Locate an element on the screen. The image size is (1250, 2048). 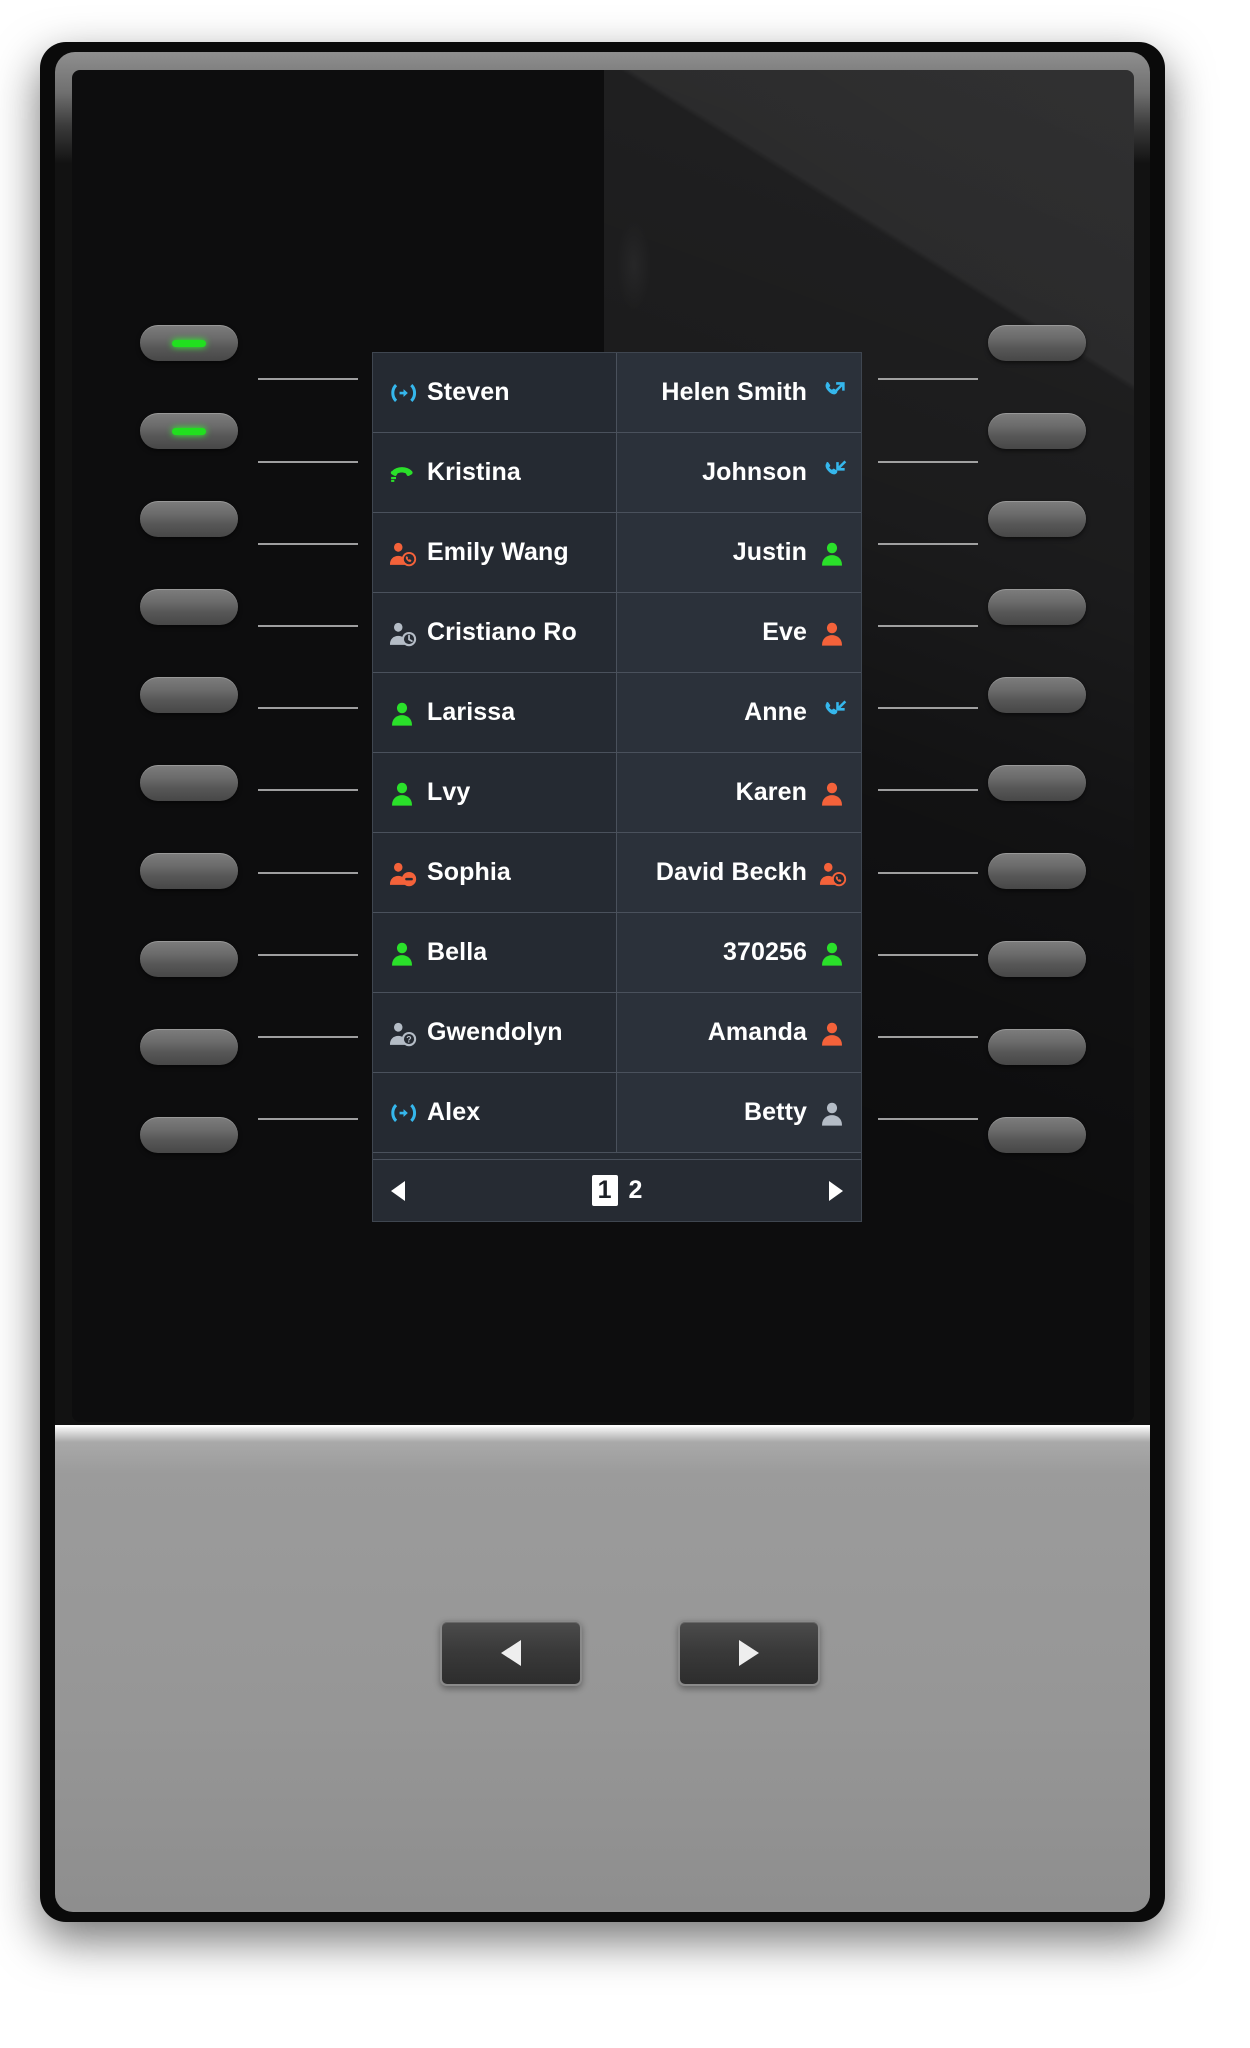
contact-cell-left: Emily Wang is located at coordinates (495, 552).